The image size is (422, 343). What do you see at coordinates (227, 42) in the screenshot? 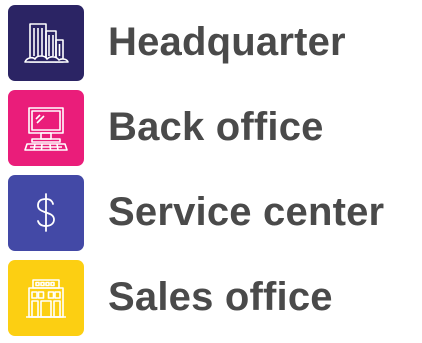
I see `legend-label: Headquarter` at bounding box center [227, 42].